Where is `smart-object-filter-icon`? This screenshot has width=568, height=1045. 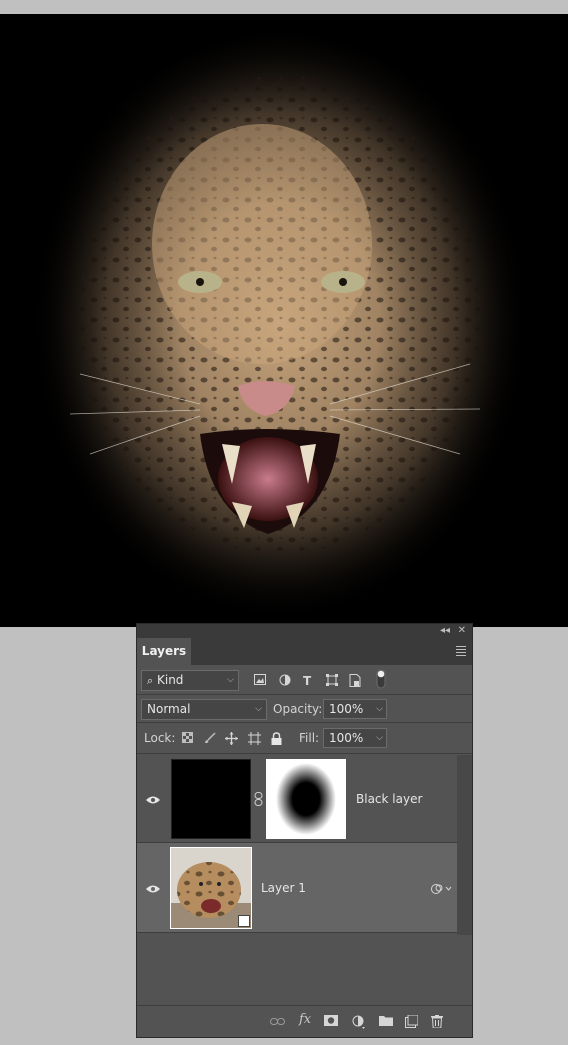 smart-object-filter-icon is located at coordinates (355, 682).